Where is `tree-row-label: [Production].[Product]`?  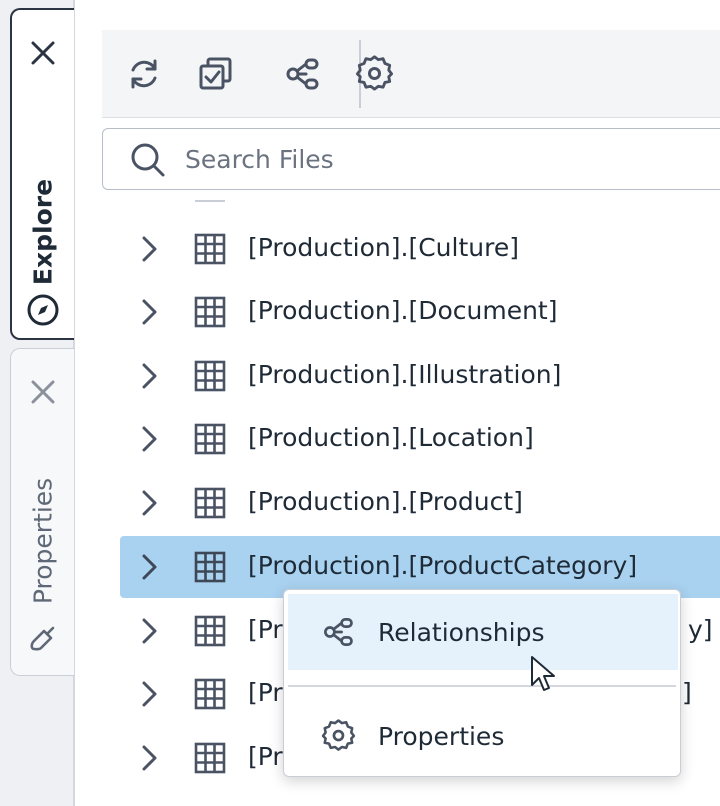
tree-row-label: [Production].[Product] is located at coordinates (385, 501).